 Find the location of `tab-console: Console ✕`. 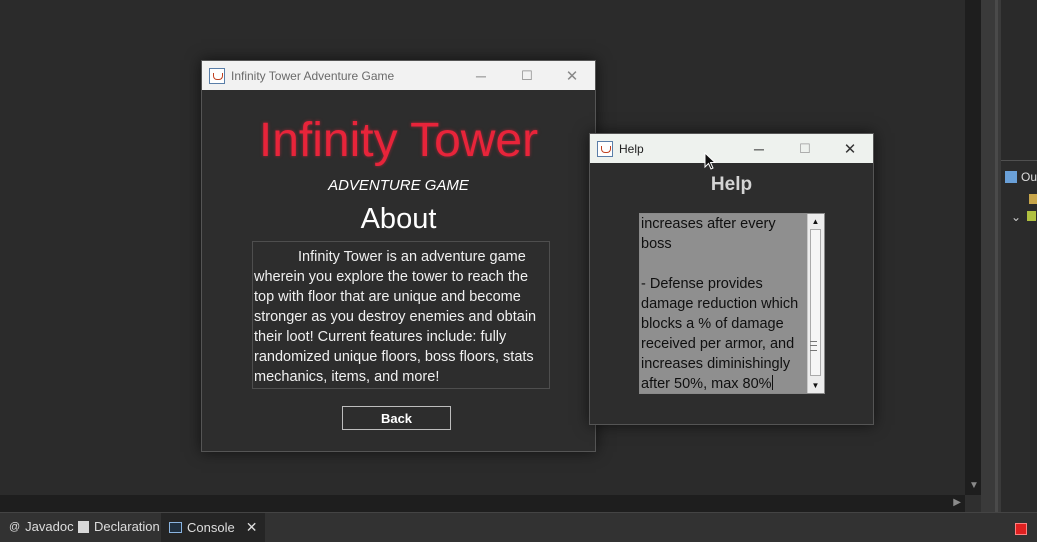

tab-console: Console ✕ is located at coordinates (213, 527).